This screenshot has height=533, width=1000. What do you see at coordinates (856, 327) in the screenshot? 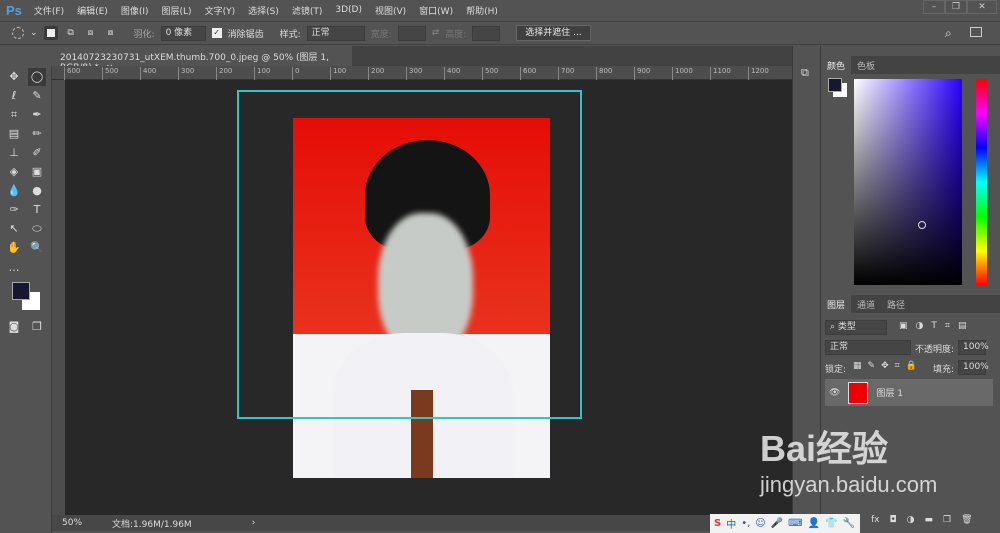
I see `layer-filter-select: ⌕ 类型` at bounding box center [856, 327].